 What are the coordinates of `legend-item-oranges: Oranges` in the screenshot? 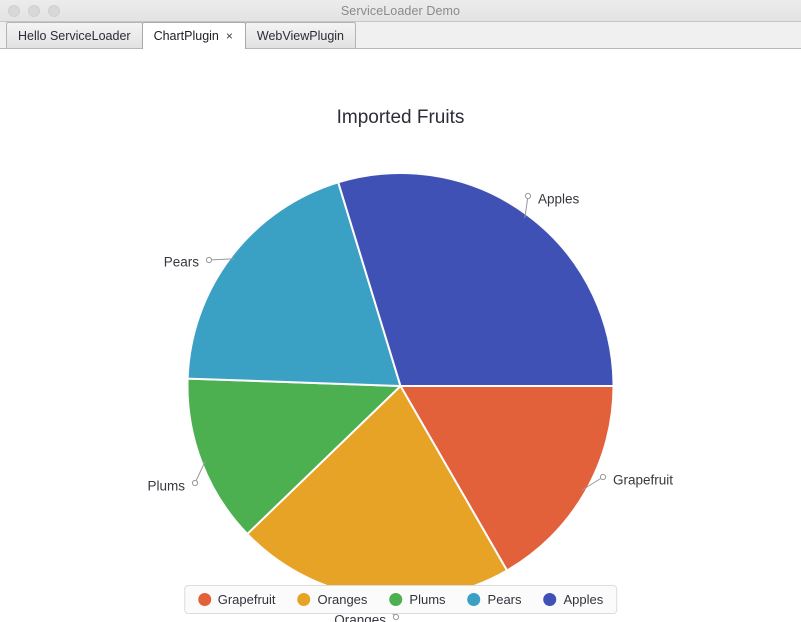 It's located at (332, 599).